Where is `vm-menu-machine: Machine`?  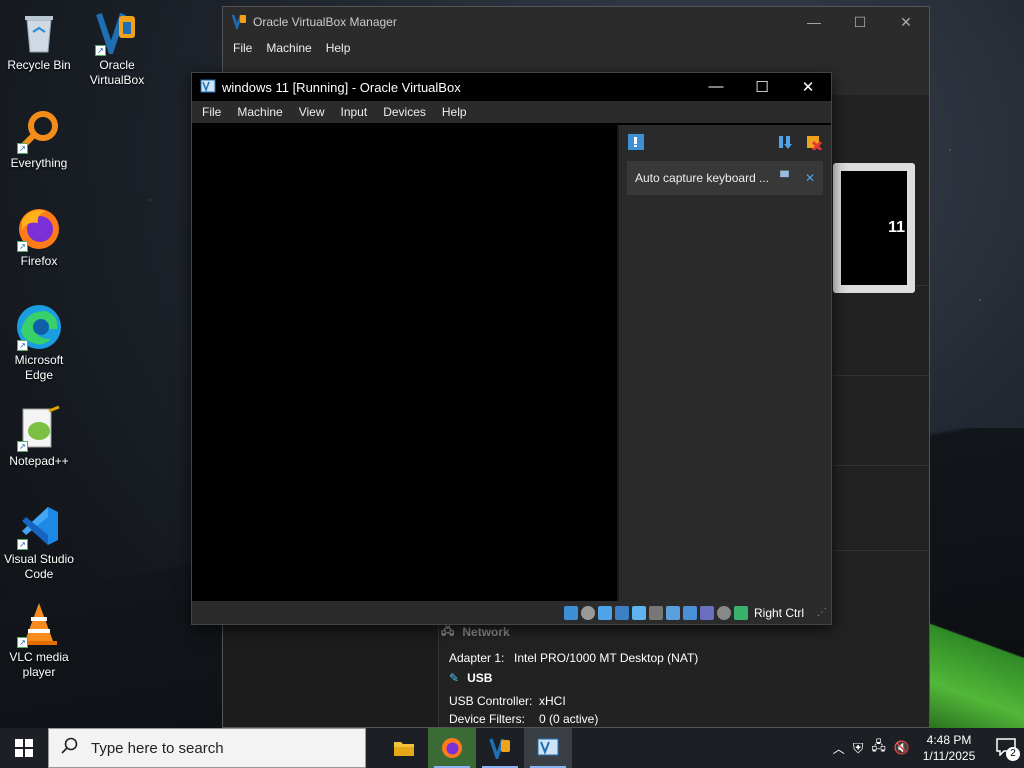
vm-menu-machine: Machine is located at coordinates (259, 112).